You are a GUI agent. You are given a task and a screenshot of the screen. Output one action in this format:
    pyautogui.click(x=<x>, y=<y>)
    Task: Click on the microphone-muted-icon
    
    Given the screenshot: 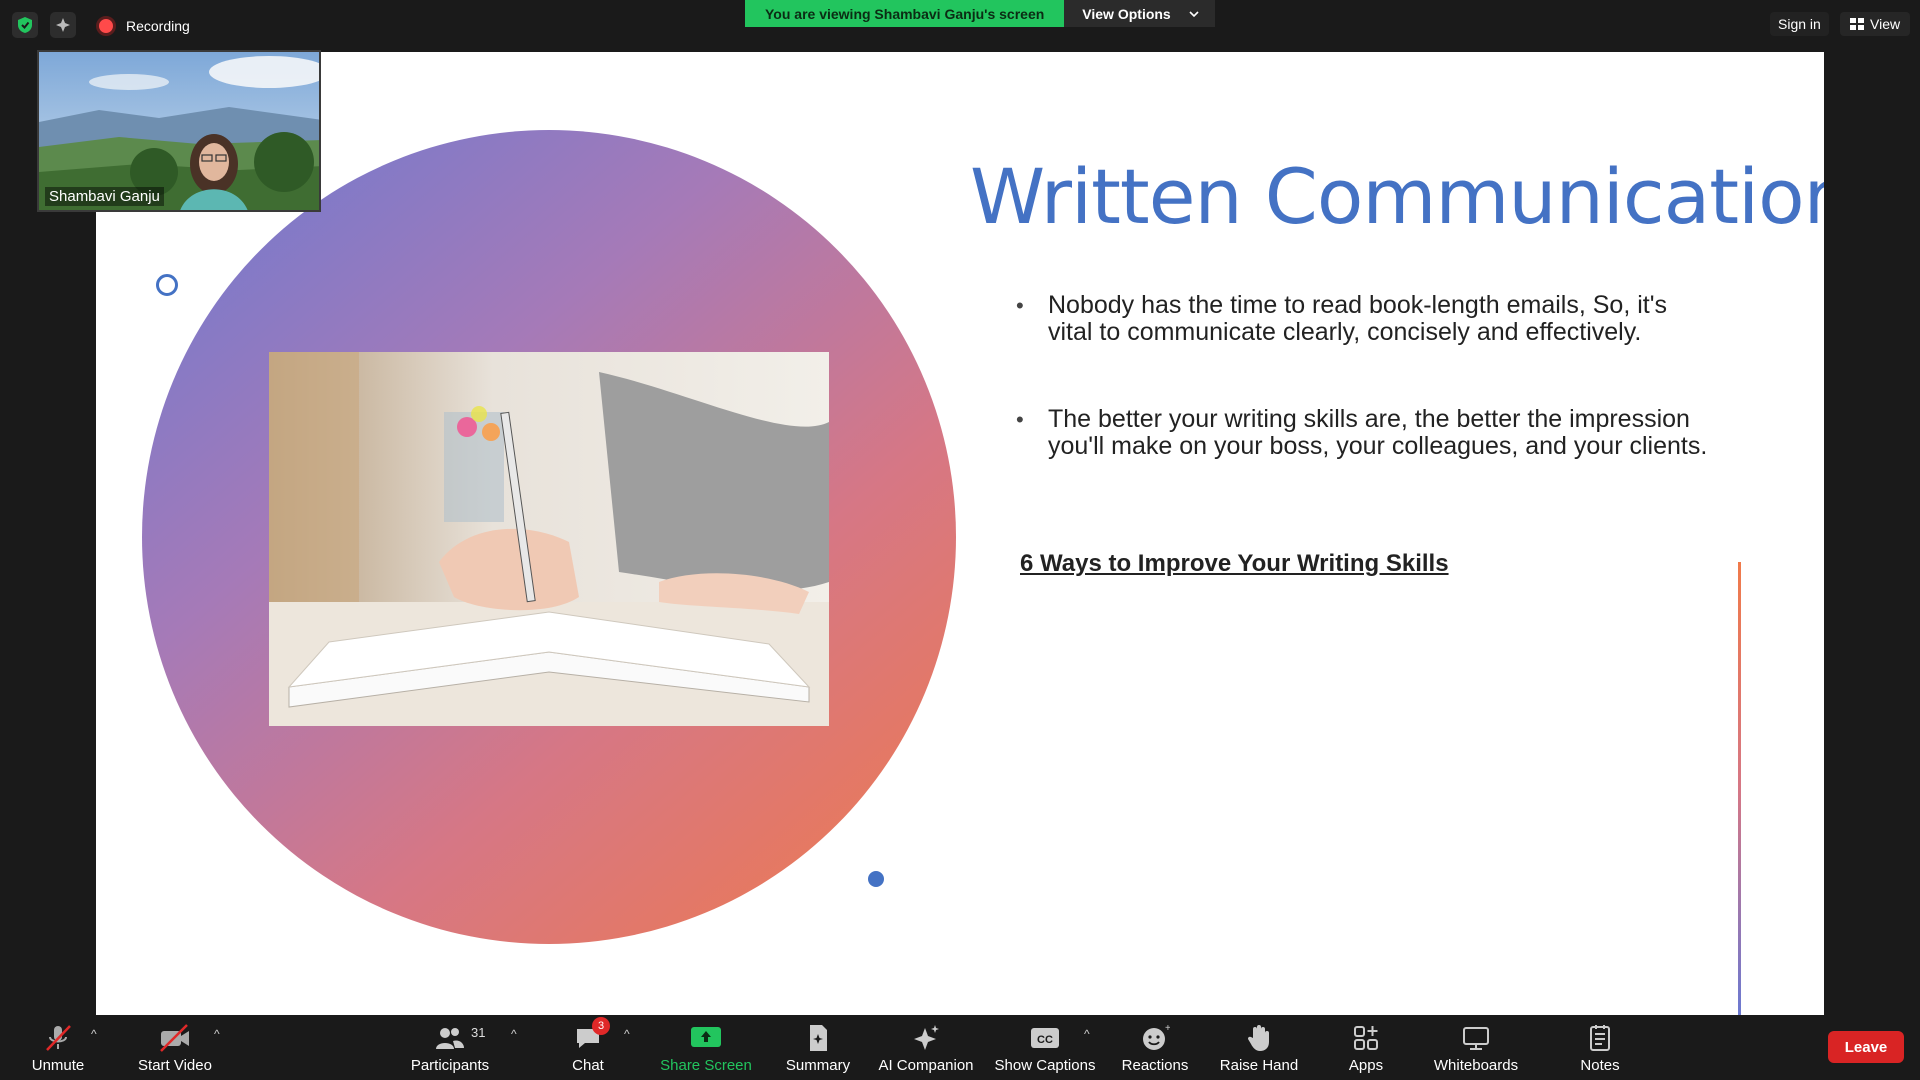 What is the action you would take?
    pyautogui.click(x=58, y=1038)
    